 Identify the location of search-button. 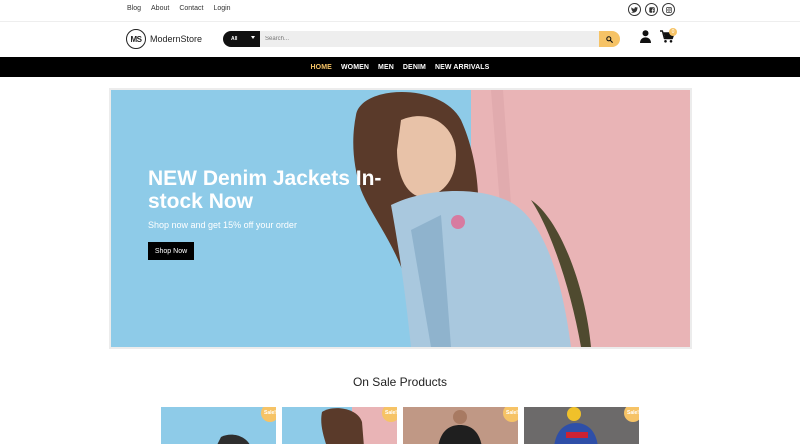
(609, 39).